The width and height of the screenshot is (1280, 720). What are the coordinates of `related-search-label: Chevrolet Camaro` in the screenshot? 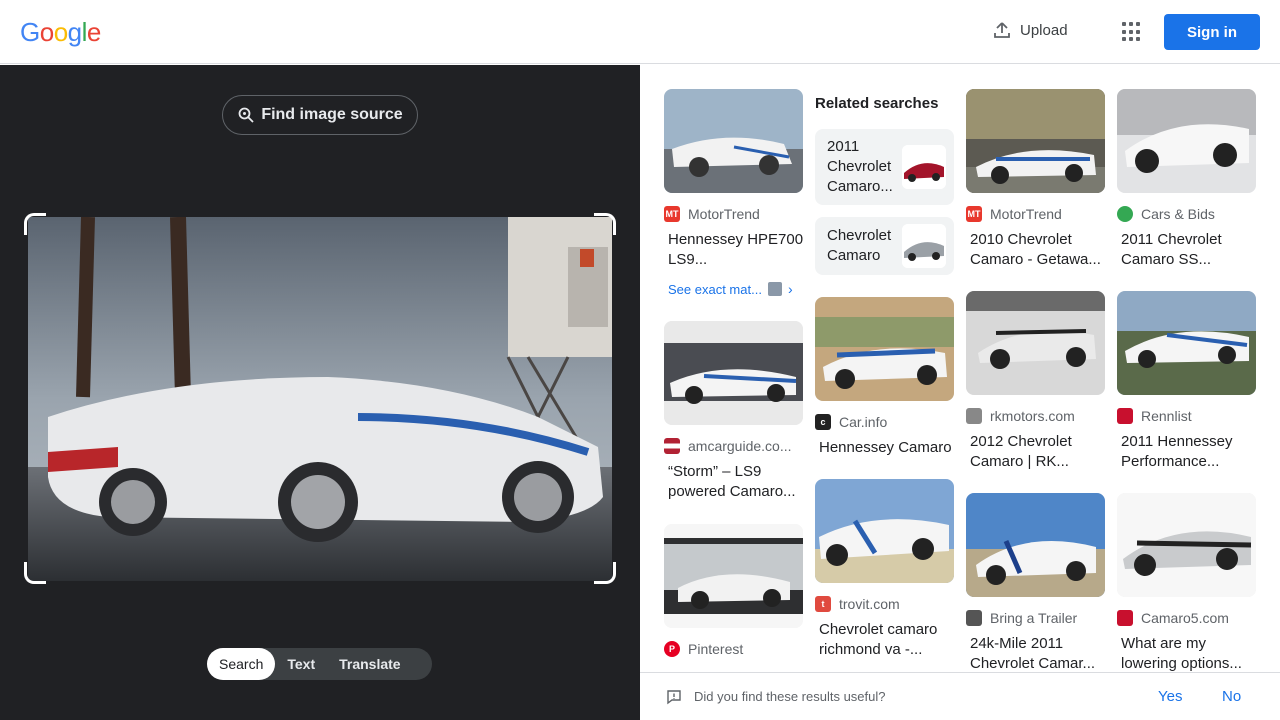 It's located at (859, 245).